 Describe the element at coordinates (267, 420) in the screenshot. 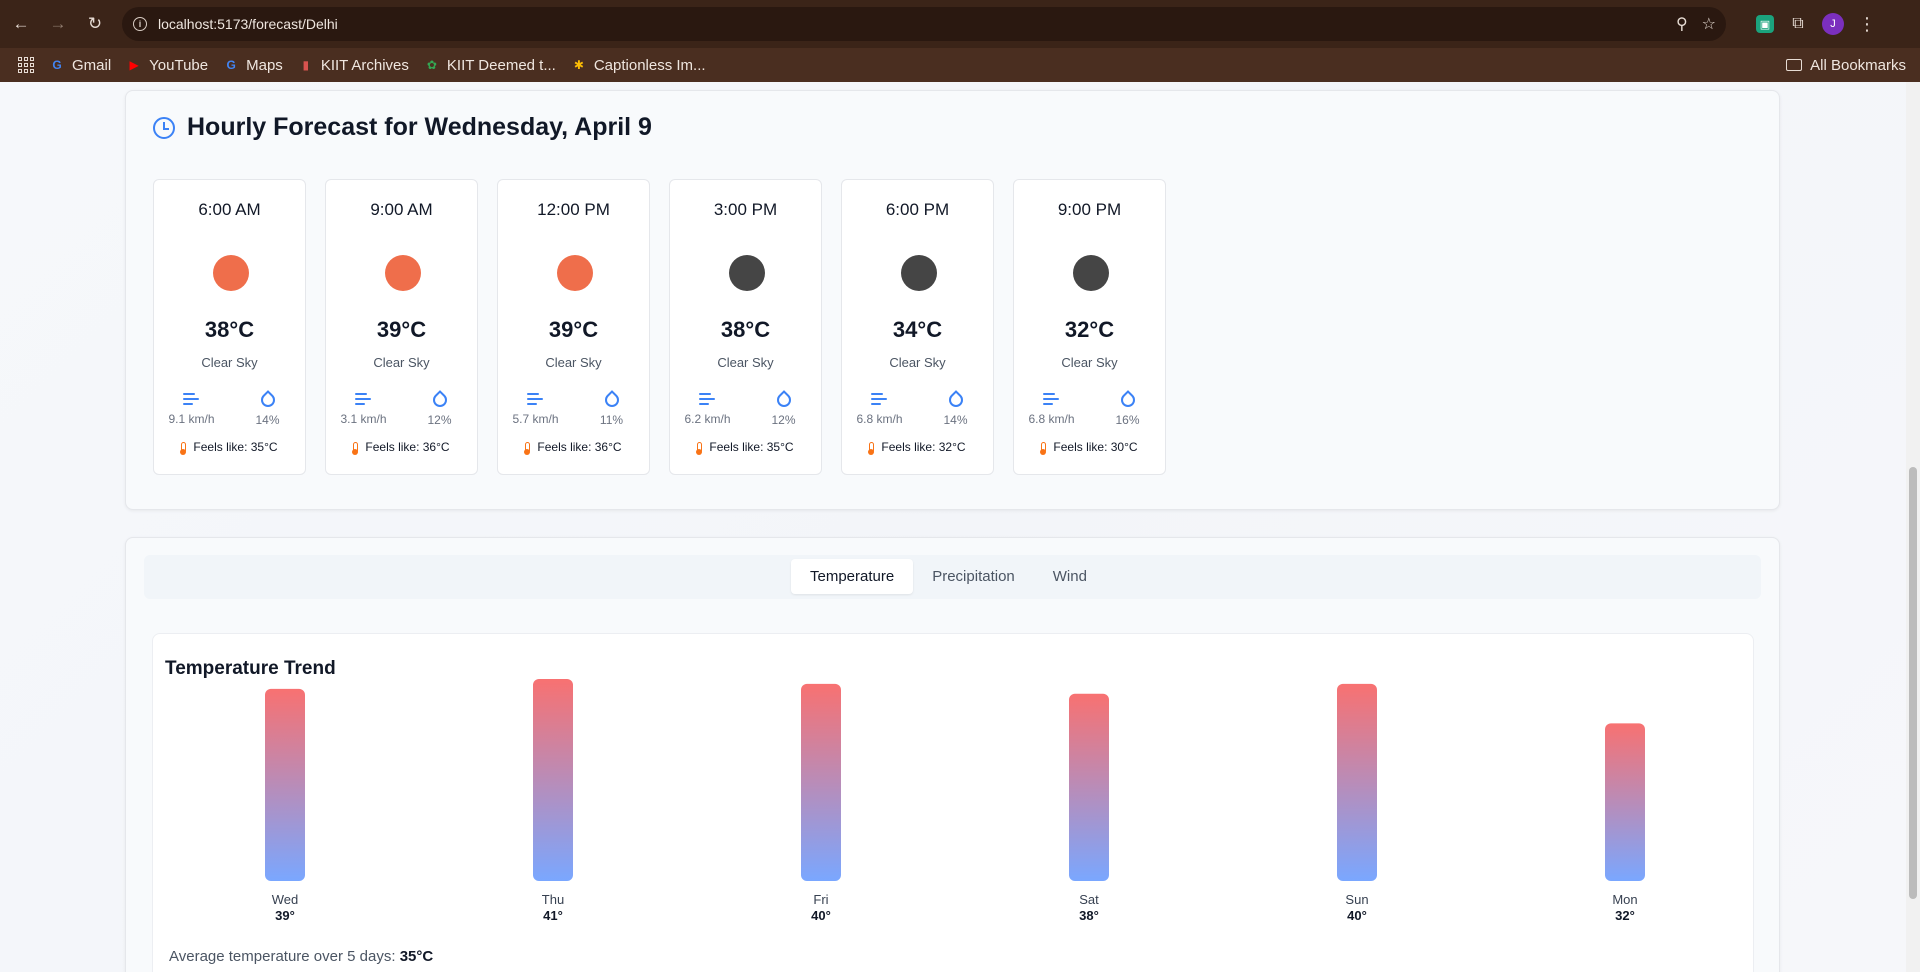

I see `humidity-value: 14%` at that location.